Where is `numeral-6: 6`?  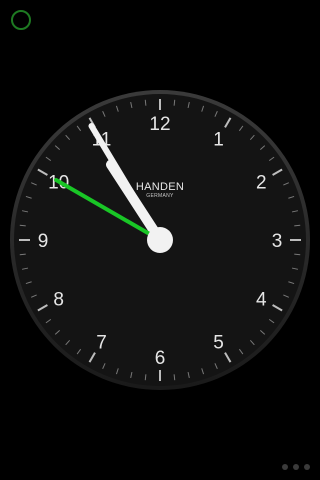
numeral-6: 6 is located at coordinates (160, 358).